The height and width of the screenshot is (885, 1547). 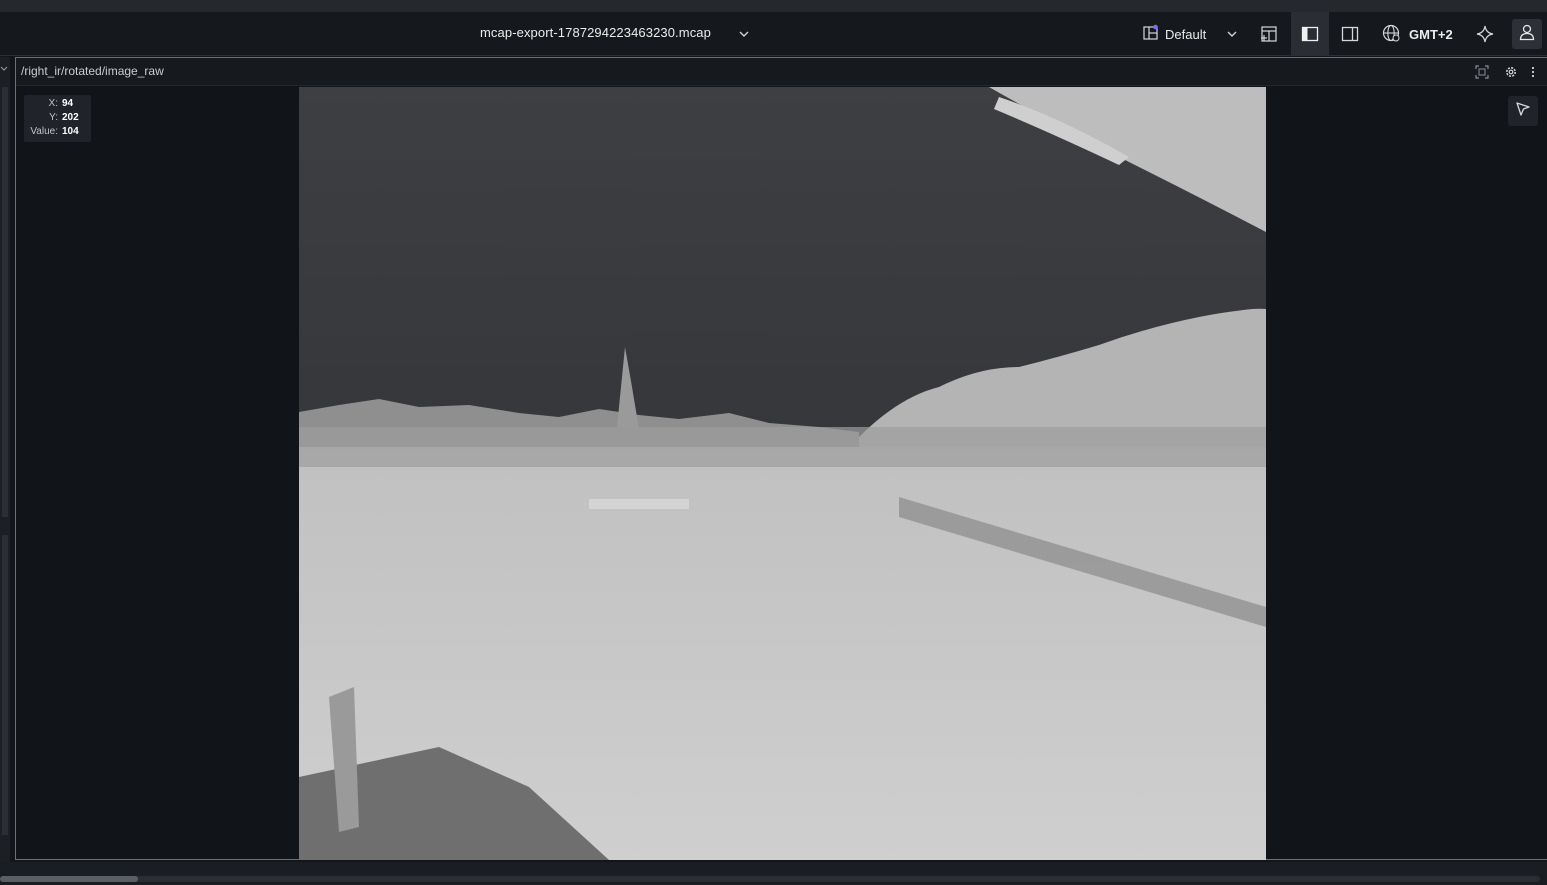 I want to click on gear-icon, so click(x=1511, y=72).